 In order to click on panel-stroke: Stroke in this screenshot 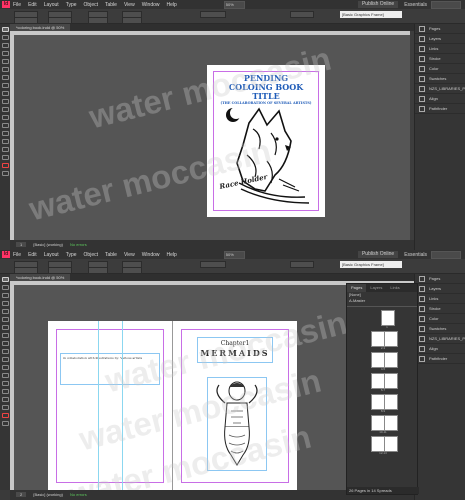, I will do `click(440, 309)`.